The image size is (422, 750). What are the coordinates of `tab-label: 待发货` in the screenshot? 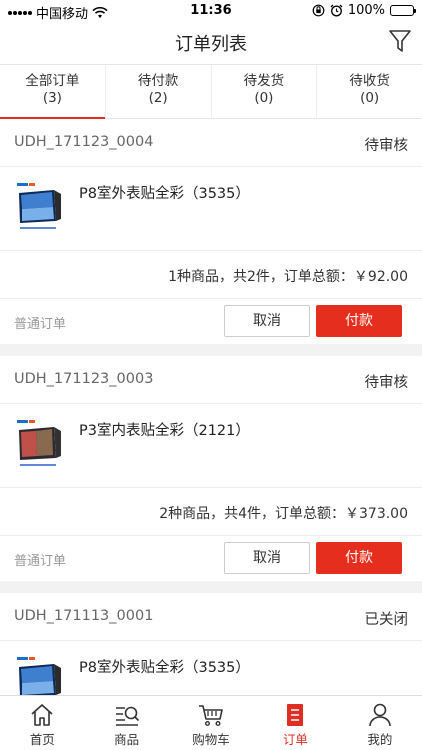 It's located at (264, 81).